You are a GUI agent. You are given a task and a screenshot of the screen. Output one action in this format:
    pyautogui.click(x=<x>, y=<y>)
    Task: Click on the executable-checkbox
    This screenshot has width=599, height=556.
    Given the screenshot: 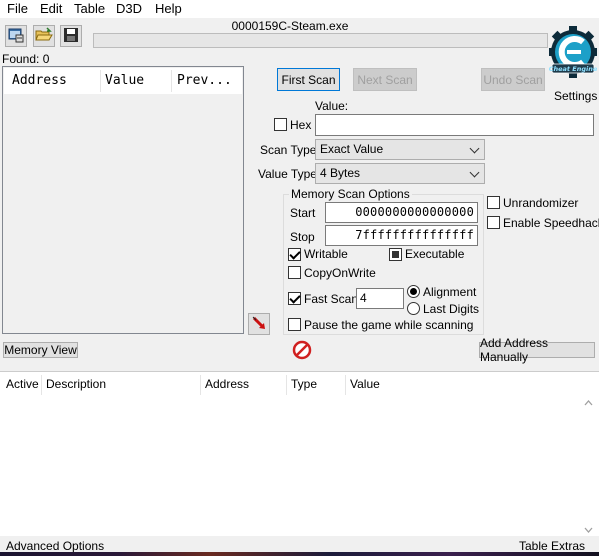 What is the action you would take?
    pyautogui.click(x=395, y=254)
    